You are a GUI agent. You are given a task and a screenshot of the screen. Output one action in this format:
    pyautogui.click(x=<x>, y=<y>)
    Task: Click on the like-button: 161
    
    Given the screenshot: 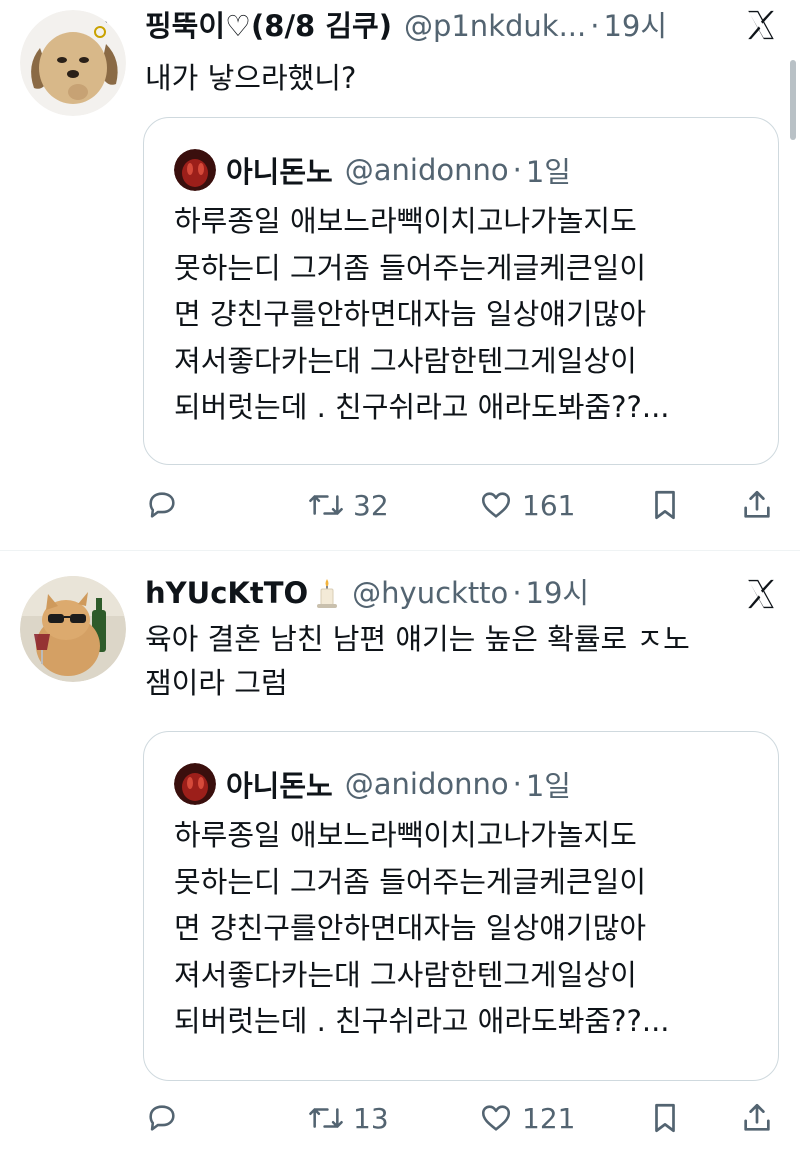 What is the action you would take?
    pyautogui.click(x=526, y=505)
    